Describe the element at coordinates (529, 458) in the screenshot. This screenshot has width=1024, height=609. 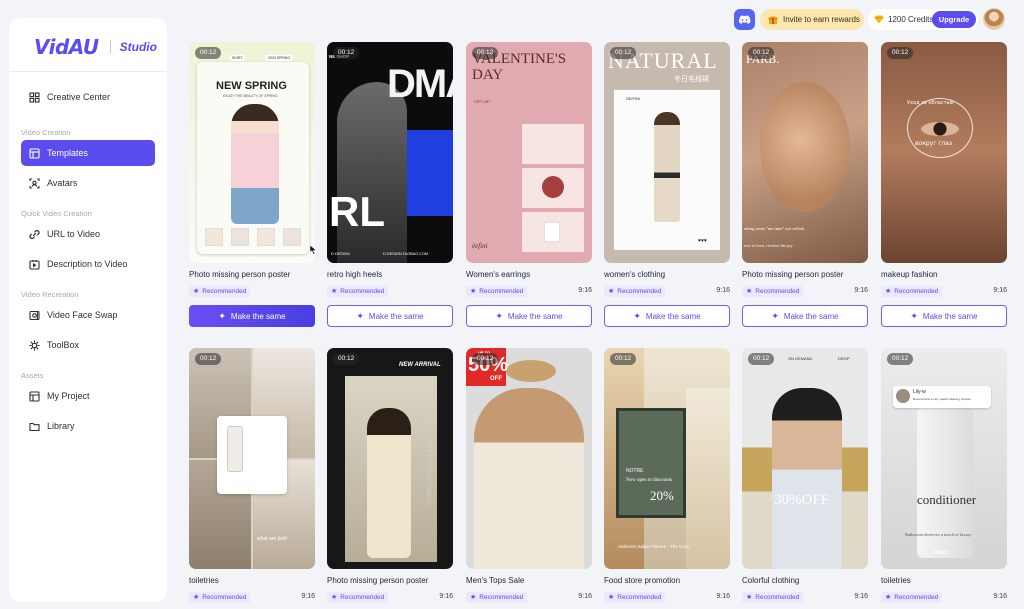
I see `template-thumbnail: UP TO 50% OFF` at that location.